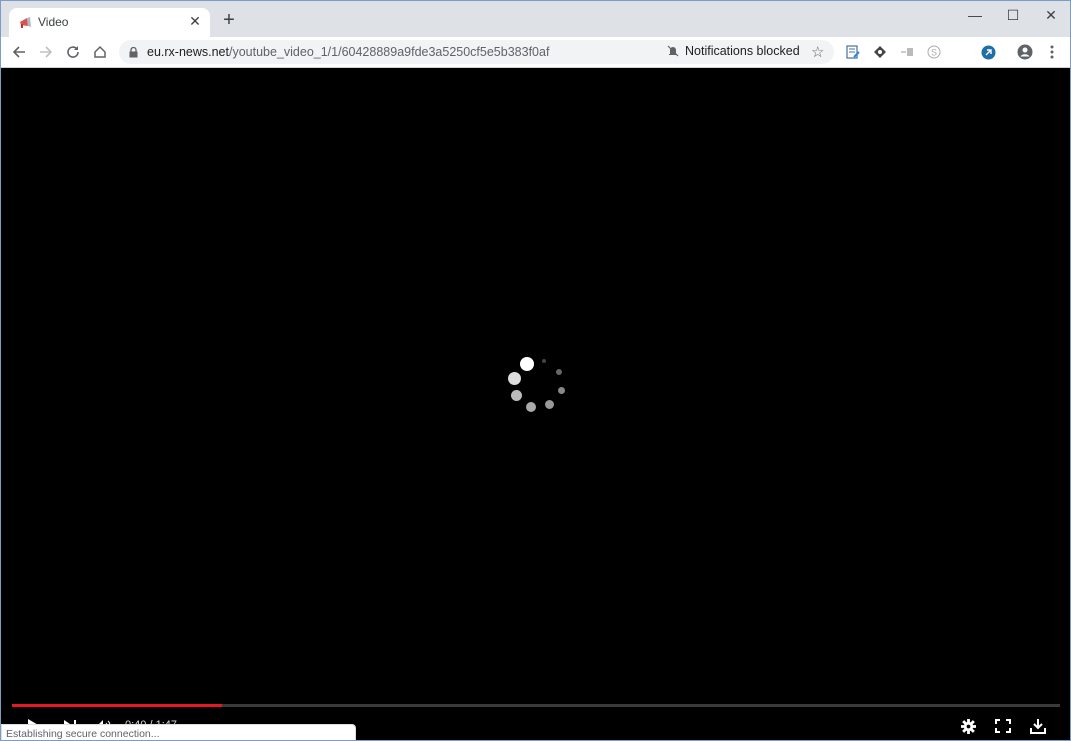  I want to click on new-tab-button: +, so click(229, 20).